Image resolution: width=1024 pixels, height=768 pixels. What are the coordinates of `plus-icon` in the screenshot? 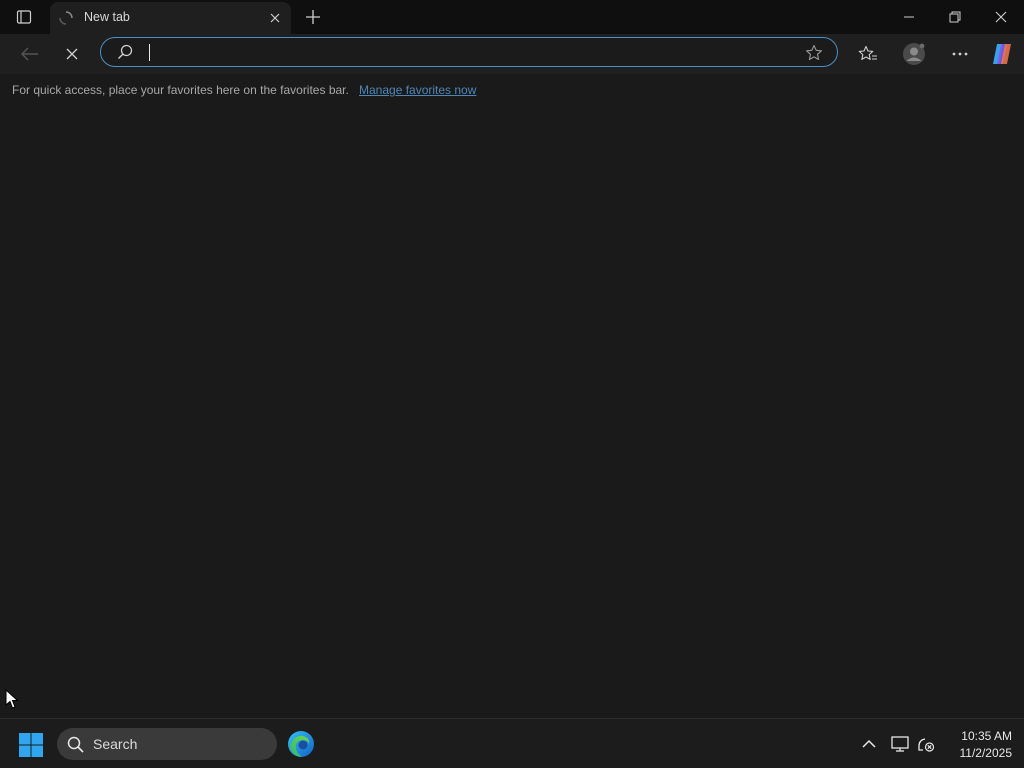 It's located at (313, 17).